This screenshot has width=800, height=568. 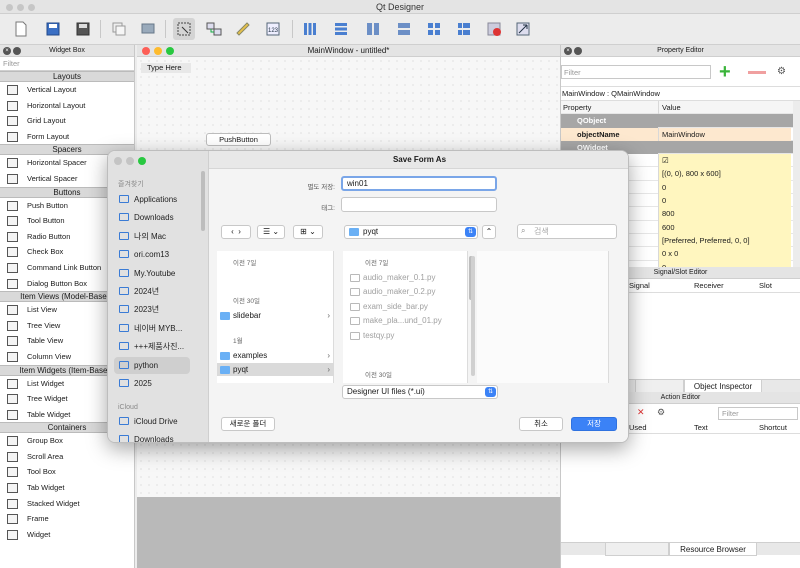 I want to click on widget-item: Tab Widget, so click(x=67, y=488).